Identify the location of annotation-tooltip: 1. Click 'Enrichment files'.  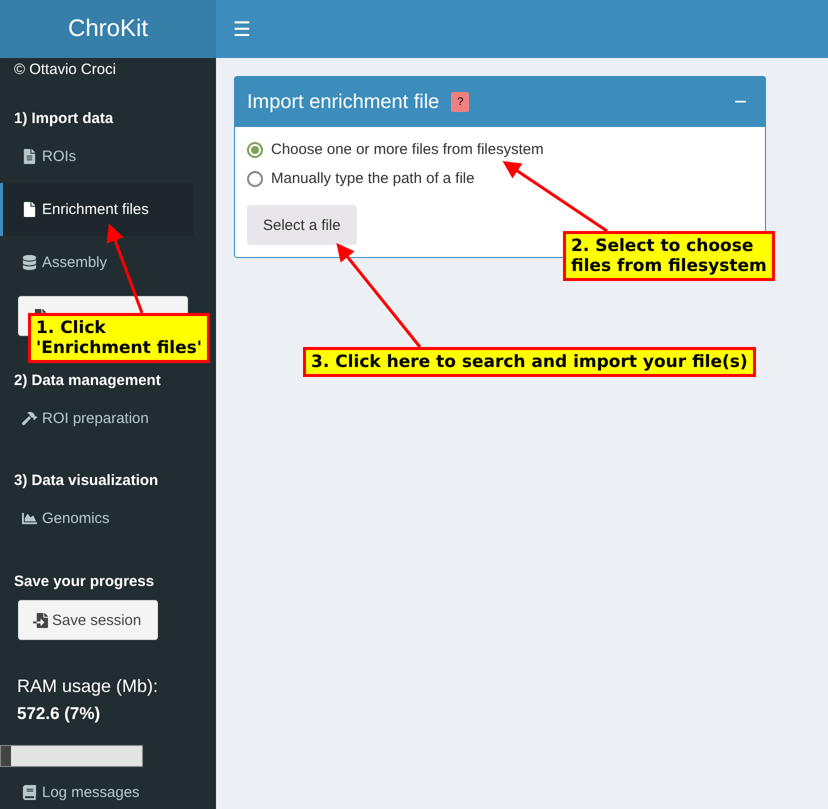
(119, 338).